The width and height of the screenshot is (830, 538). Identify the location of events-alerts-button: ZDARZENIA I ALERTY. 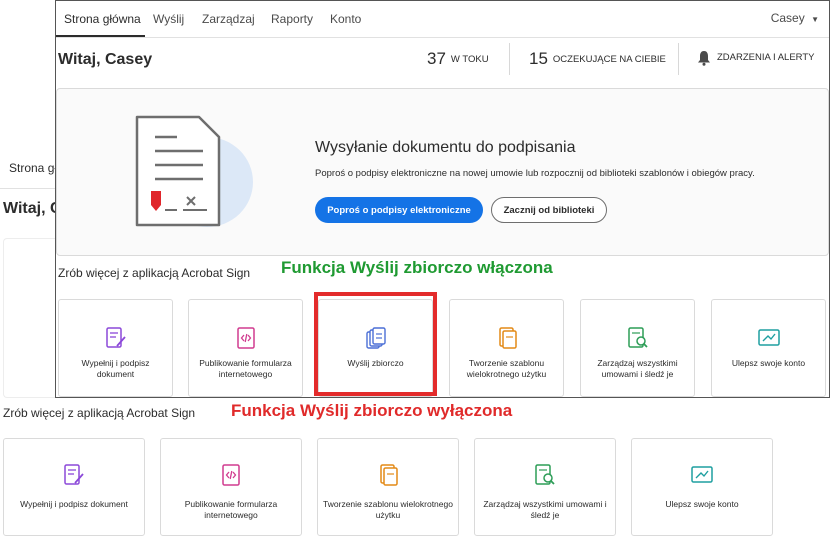
(756, 58).